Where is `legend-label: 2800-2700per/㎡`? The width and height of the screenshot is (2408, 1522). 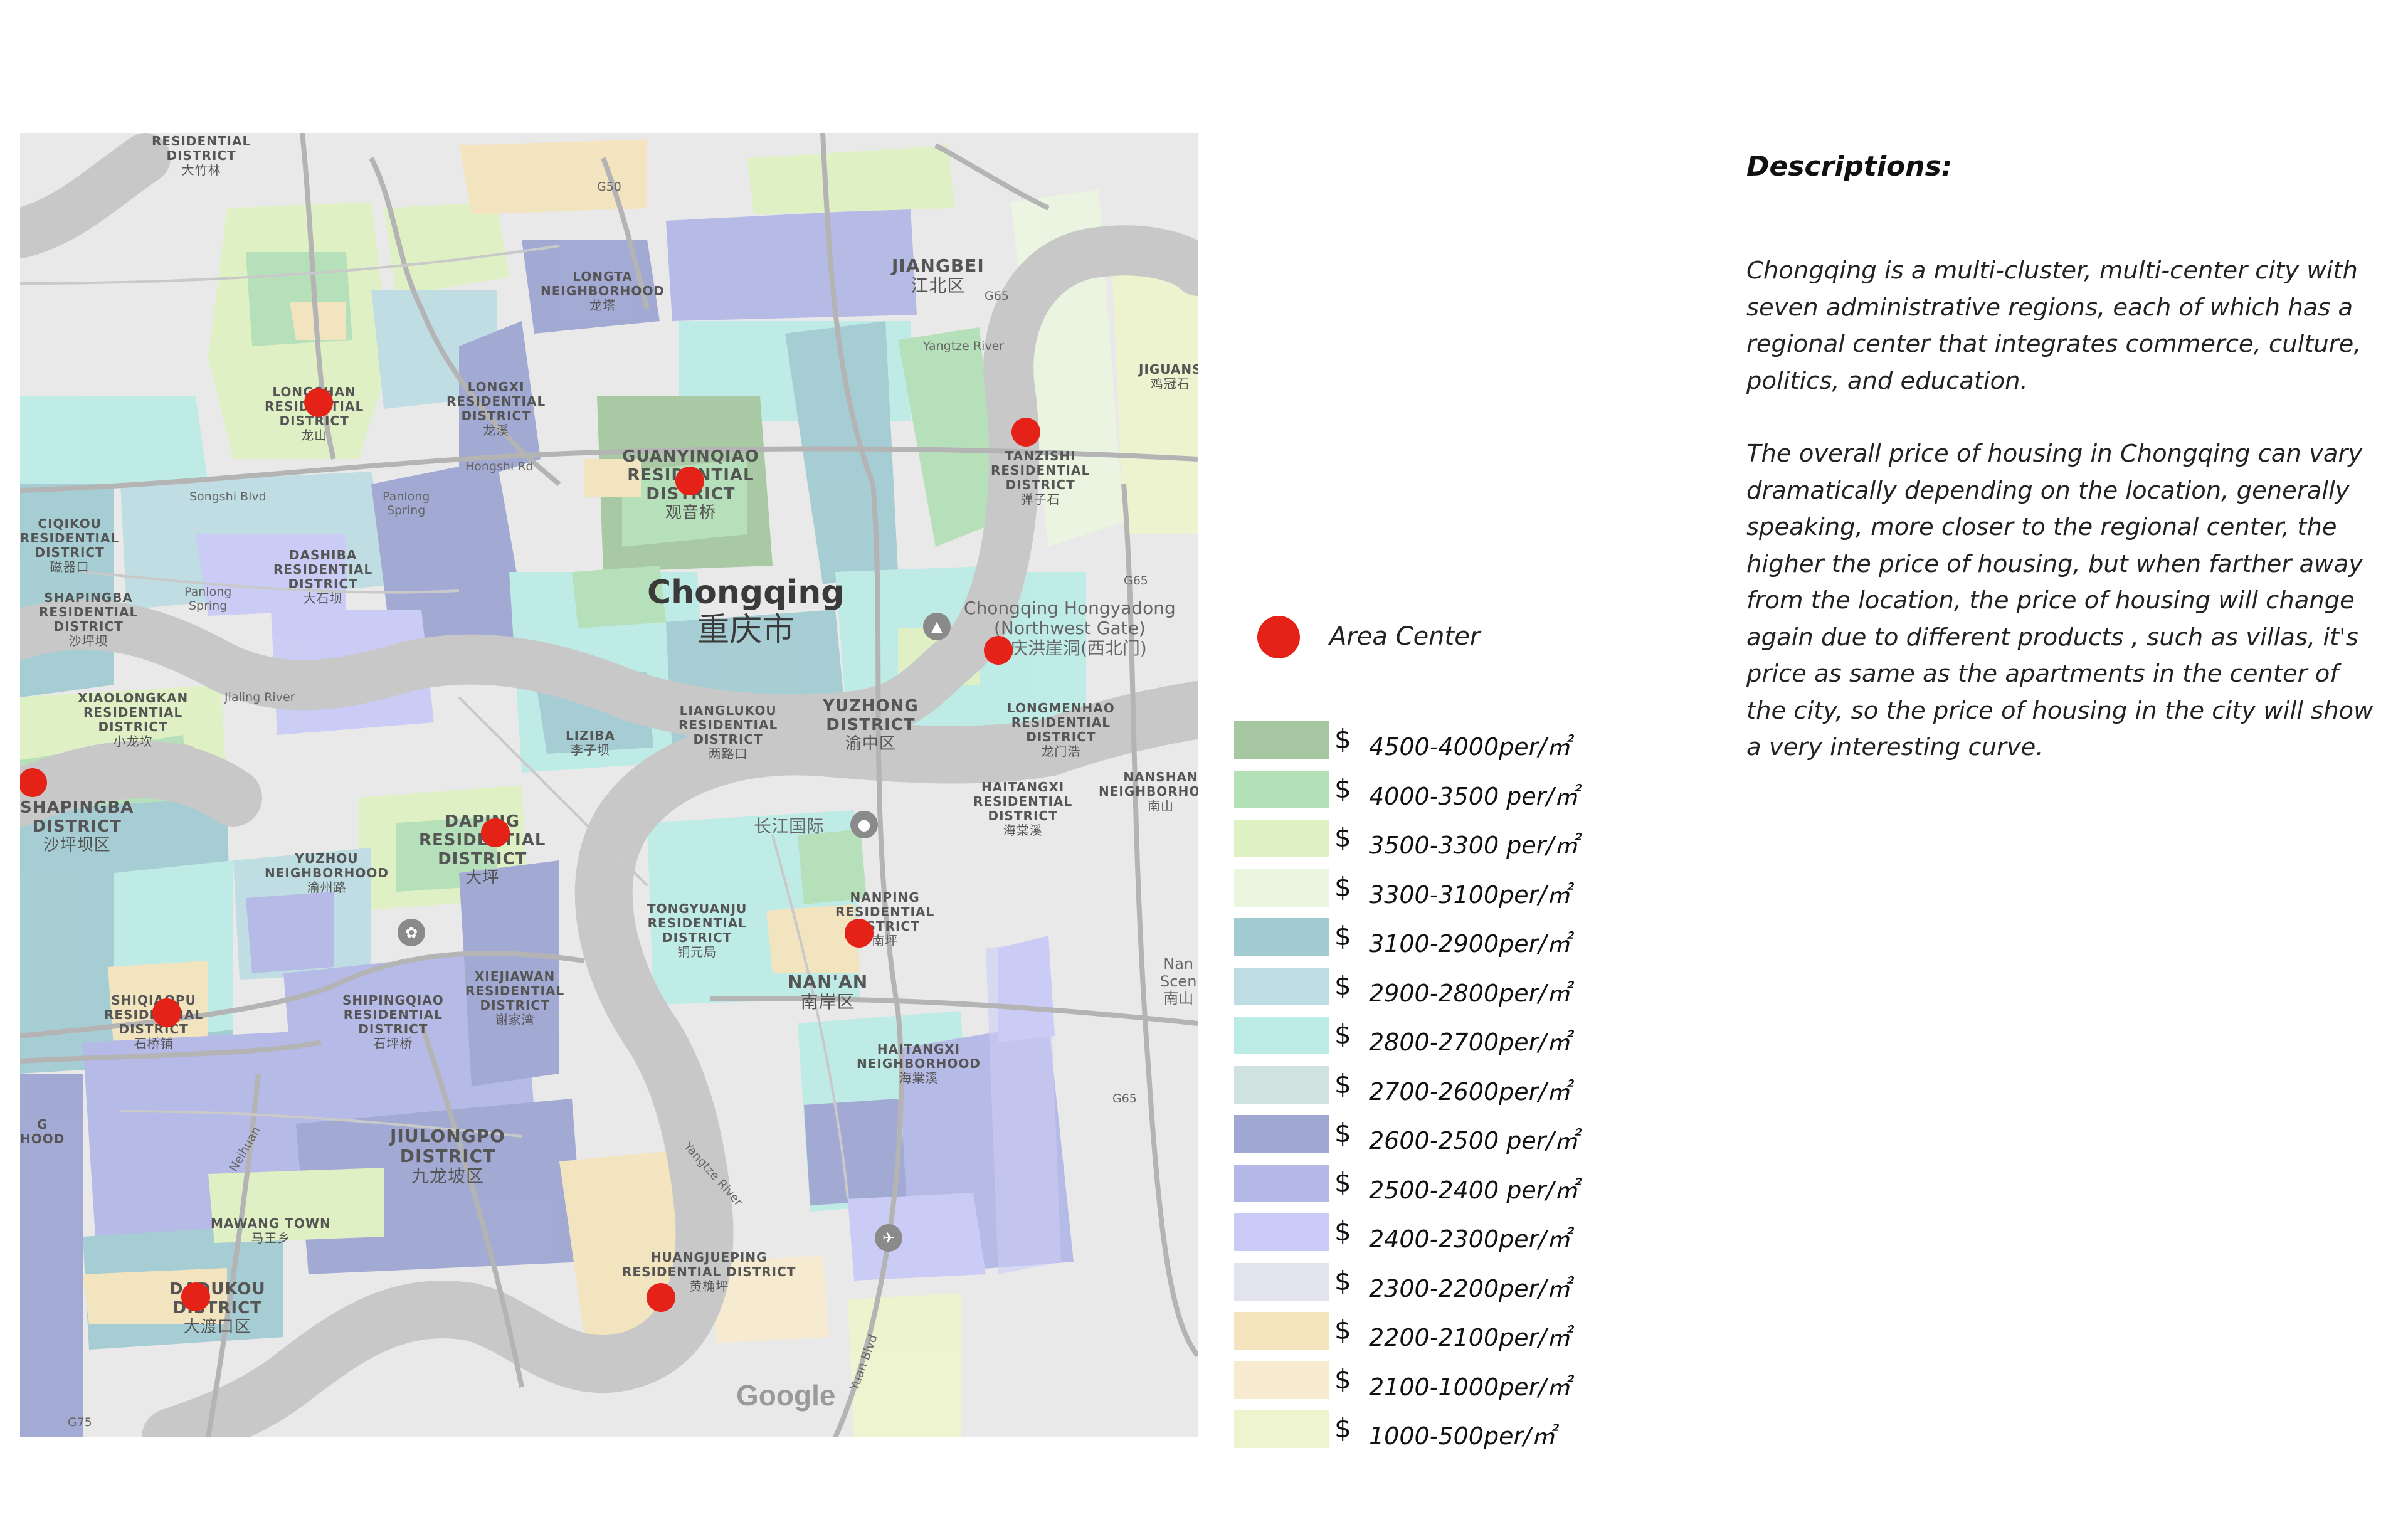
legend-label: 2800-2700per/㎡ is located at coordinates (1470, 1042).